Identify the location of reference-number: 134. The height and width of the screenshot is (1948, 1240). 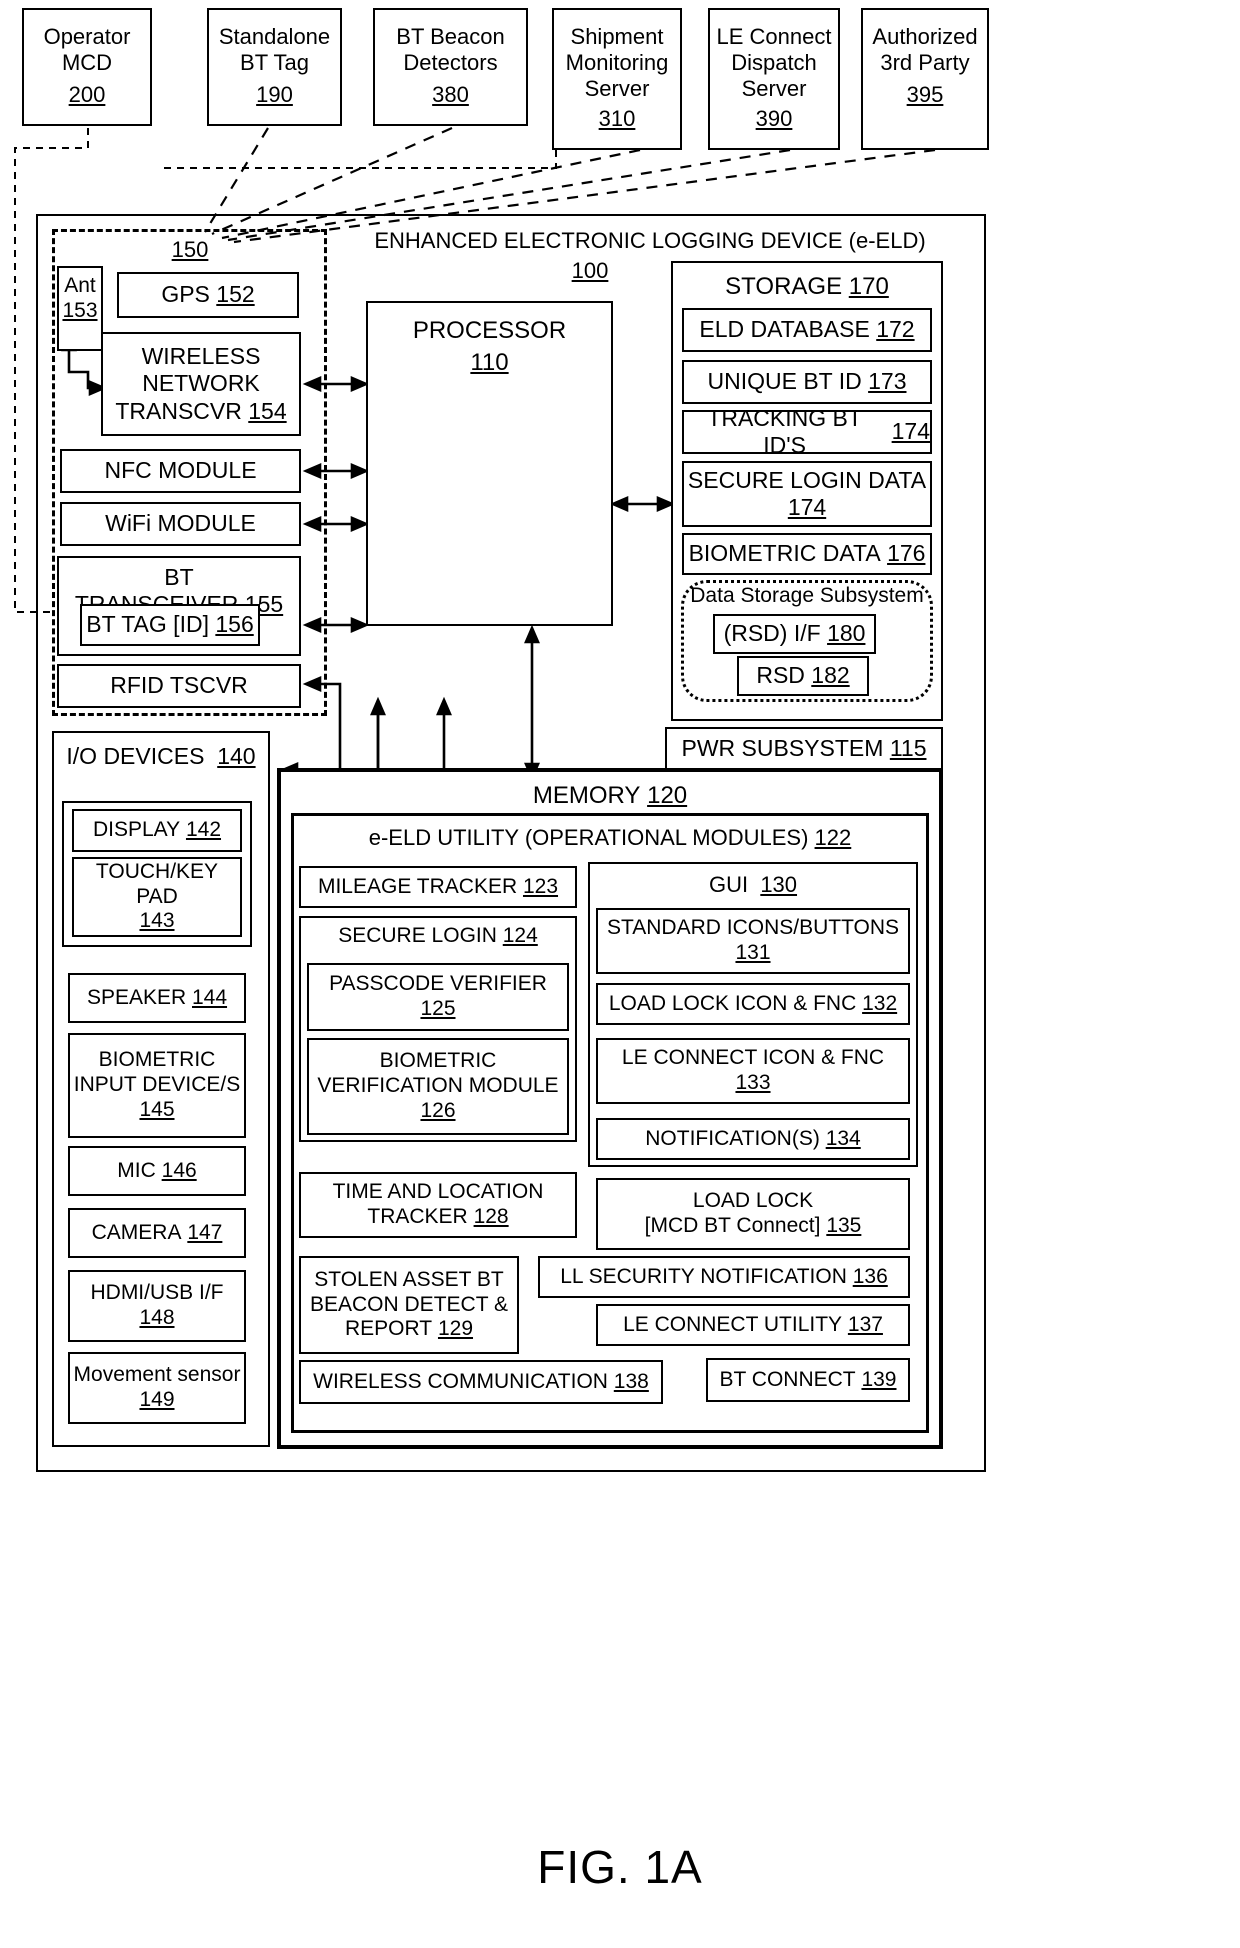
(843, 1138).